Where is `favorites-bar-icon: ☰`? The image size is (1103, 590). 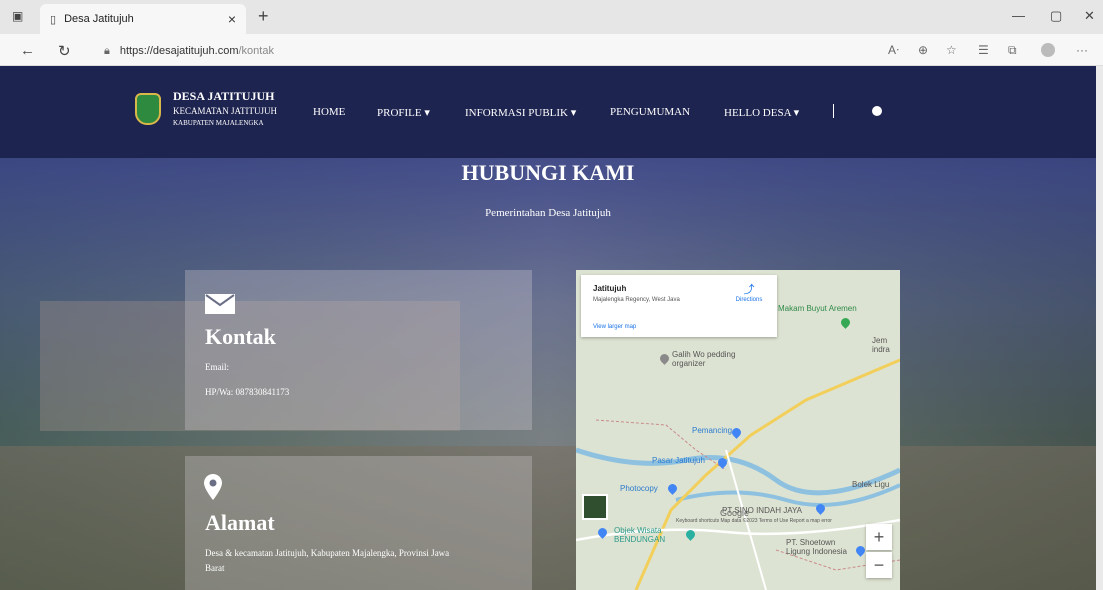 favorites-bar-icon: ☰ is located at coordinates (983, 50).